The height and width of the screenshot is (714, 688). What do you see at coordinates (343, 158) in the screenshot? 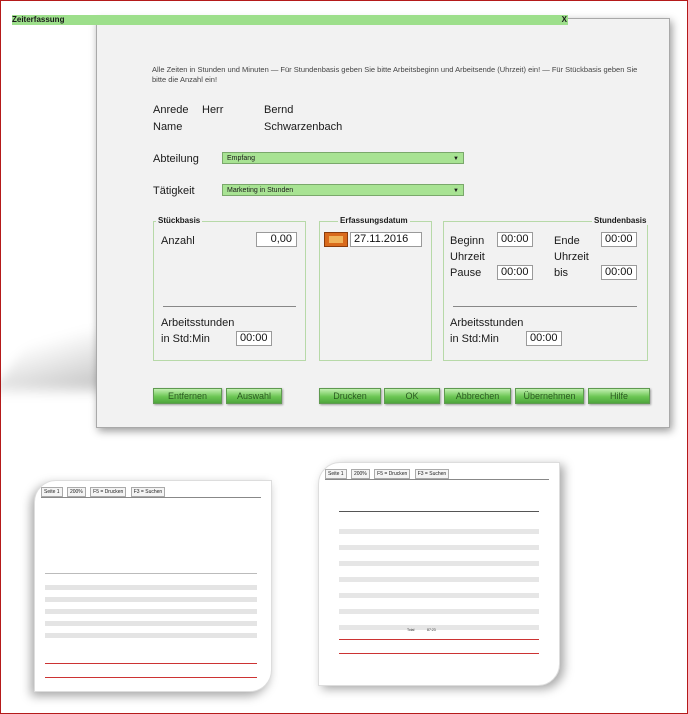
I see `abteilung-select: Empfang ▼` at bounding box center [343, 158].